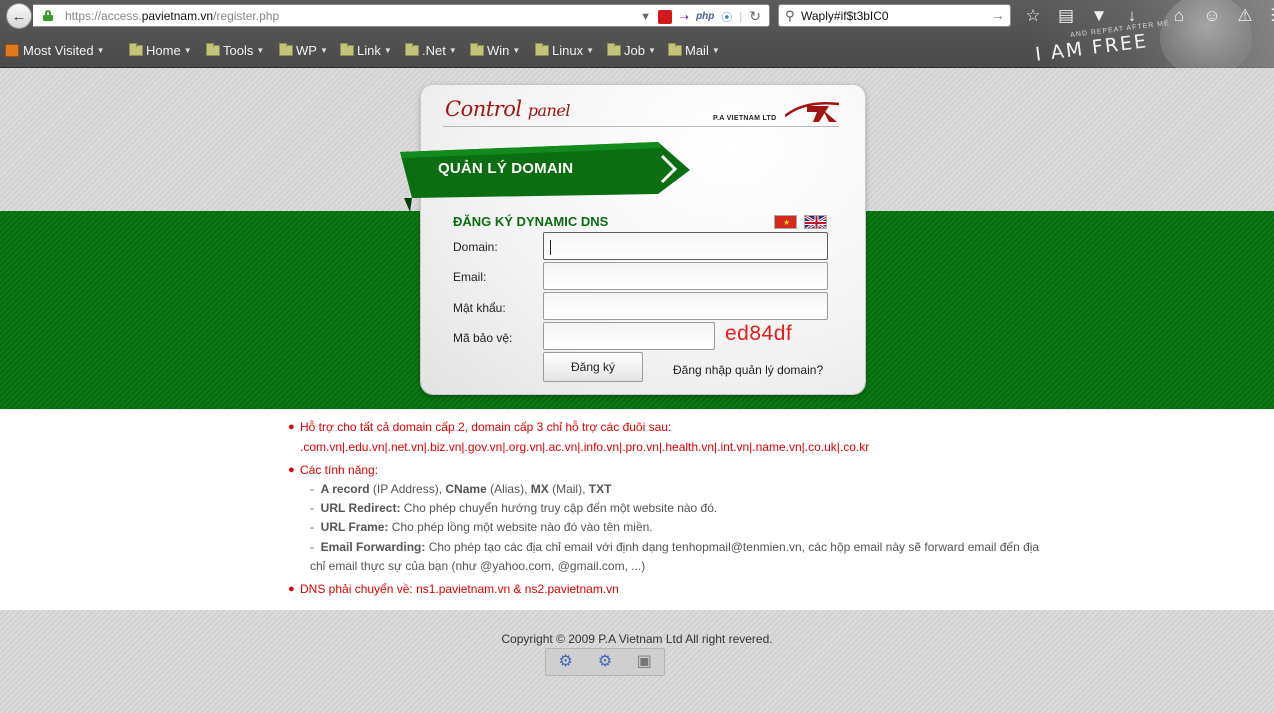 The image size is (1274, 713). I want to click on password-input, so click(685, 306).